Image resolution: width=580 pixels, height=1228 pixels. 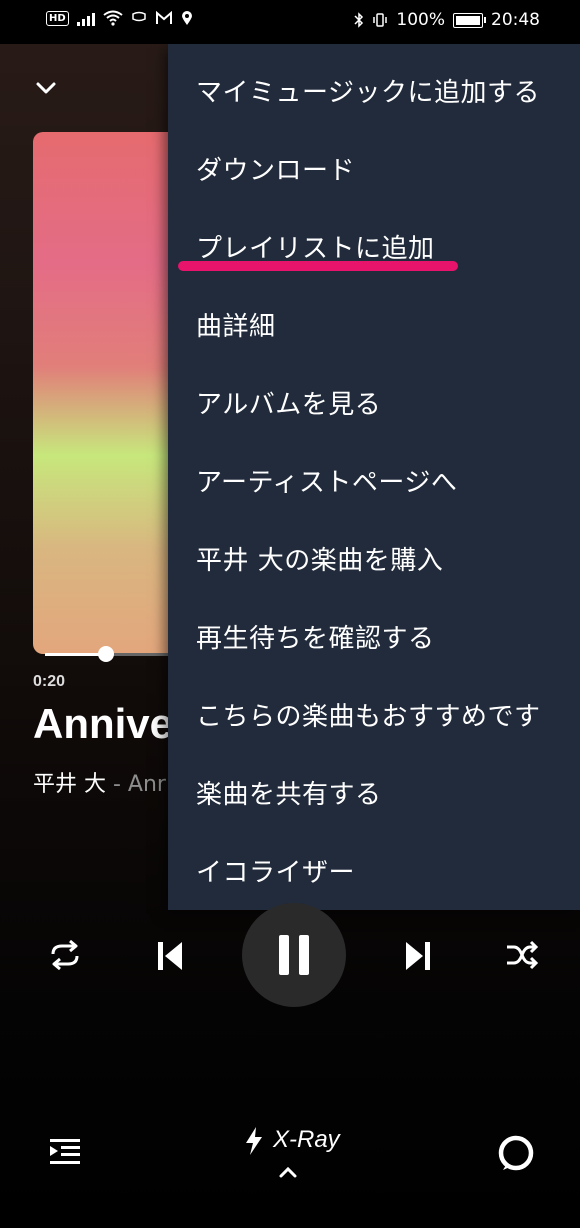 I want to click on song-title: Annive, so click(x=103, y=723).